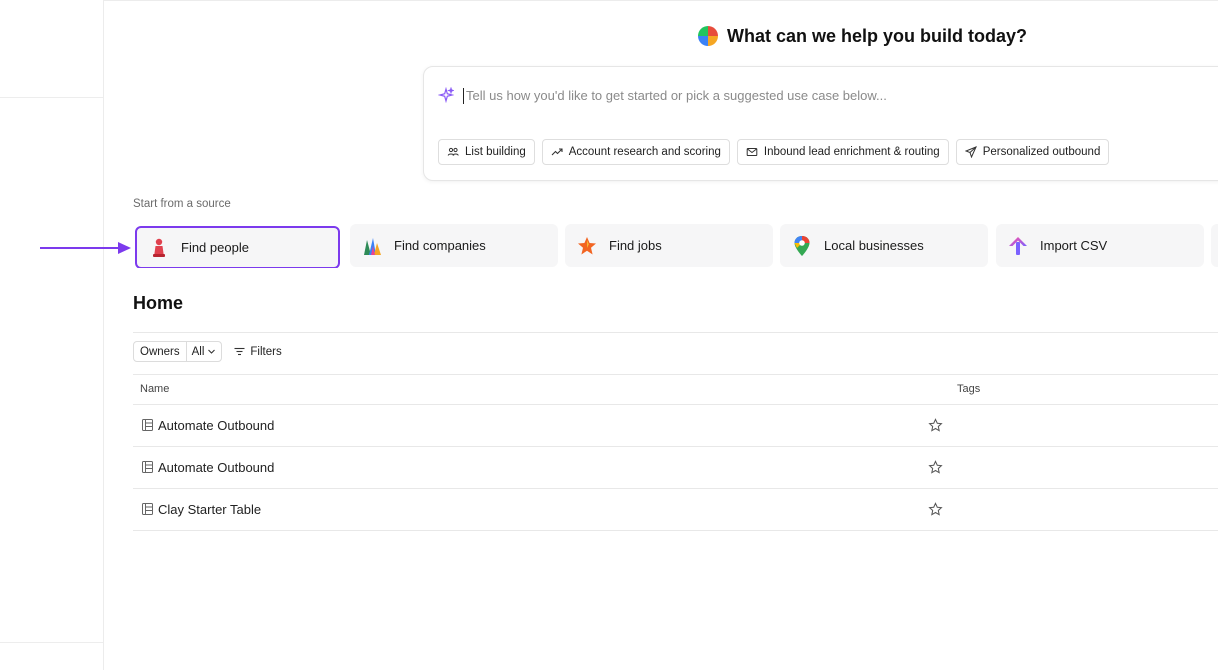 The image size is (1218, 670). What do you see at coordinates (970, 152) in the screenshot?
I see `send-icon` at bounding box center [970, 152].